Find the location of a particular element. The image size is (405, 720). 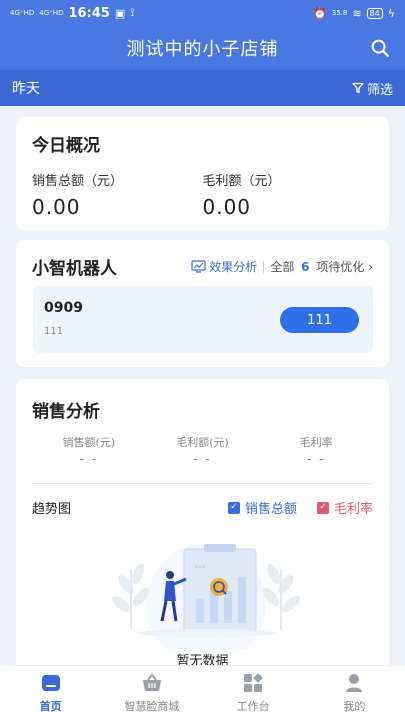

filter-button: 筛选 is located at coordinates (372, 88).